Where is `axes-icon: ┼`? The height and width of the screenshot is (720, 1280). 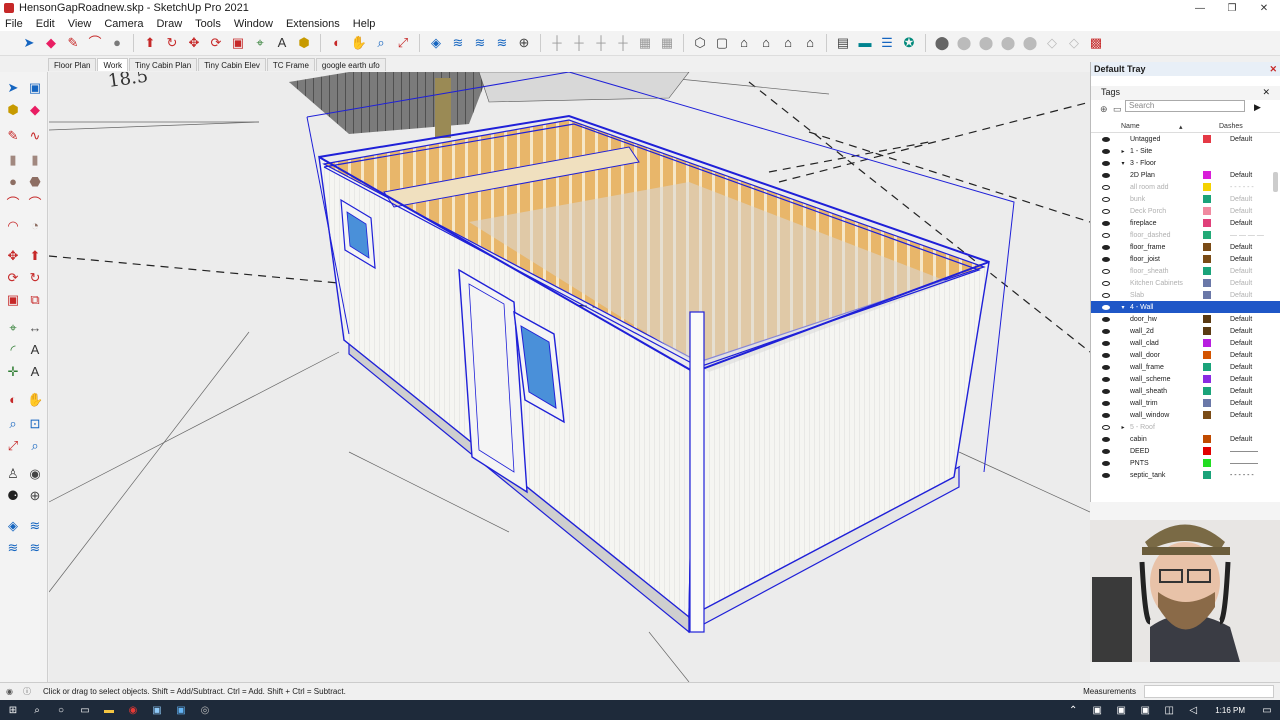 axes-icon: ┼ is located at coordinates (623, 43).